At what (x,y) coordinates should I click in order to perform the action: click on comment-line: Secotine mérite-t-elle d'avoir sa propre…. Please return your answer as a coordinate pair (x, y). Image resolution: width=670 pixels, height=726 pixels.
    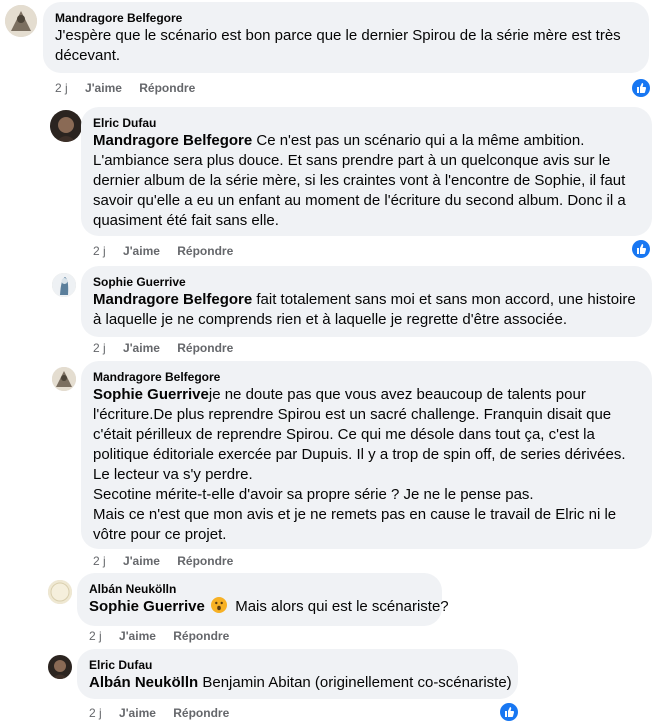
    Looking at the image, I should click on (313, 494).